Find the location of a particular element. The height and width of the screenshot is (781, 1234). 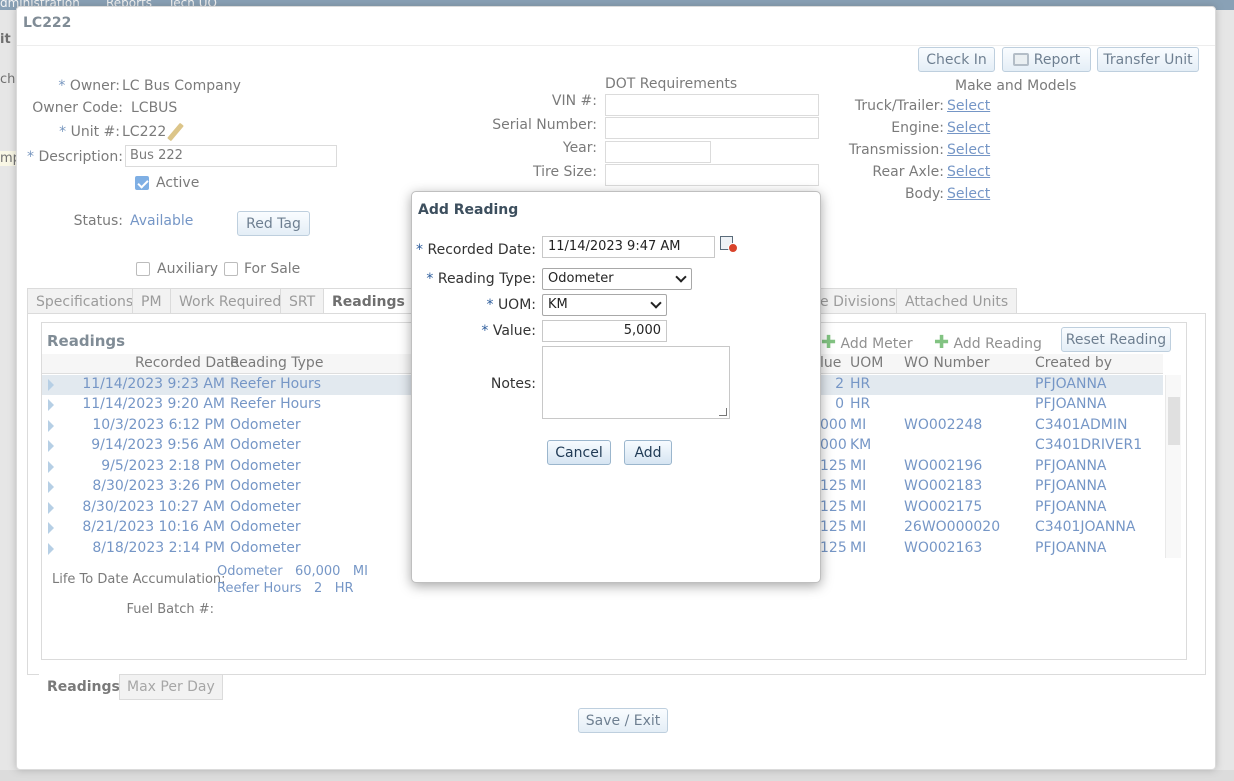

recorded-date-input: 11/14/2023 9:47 AM is located at coordinates (628, 247).